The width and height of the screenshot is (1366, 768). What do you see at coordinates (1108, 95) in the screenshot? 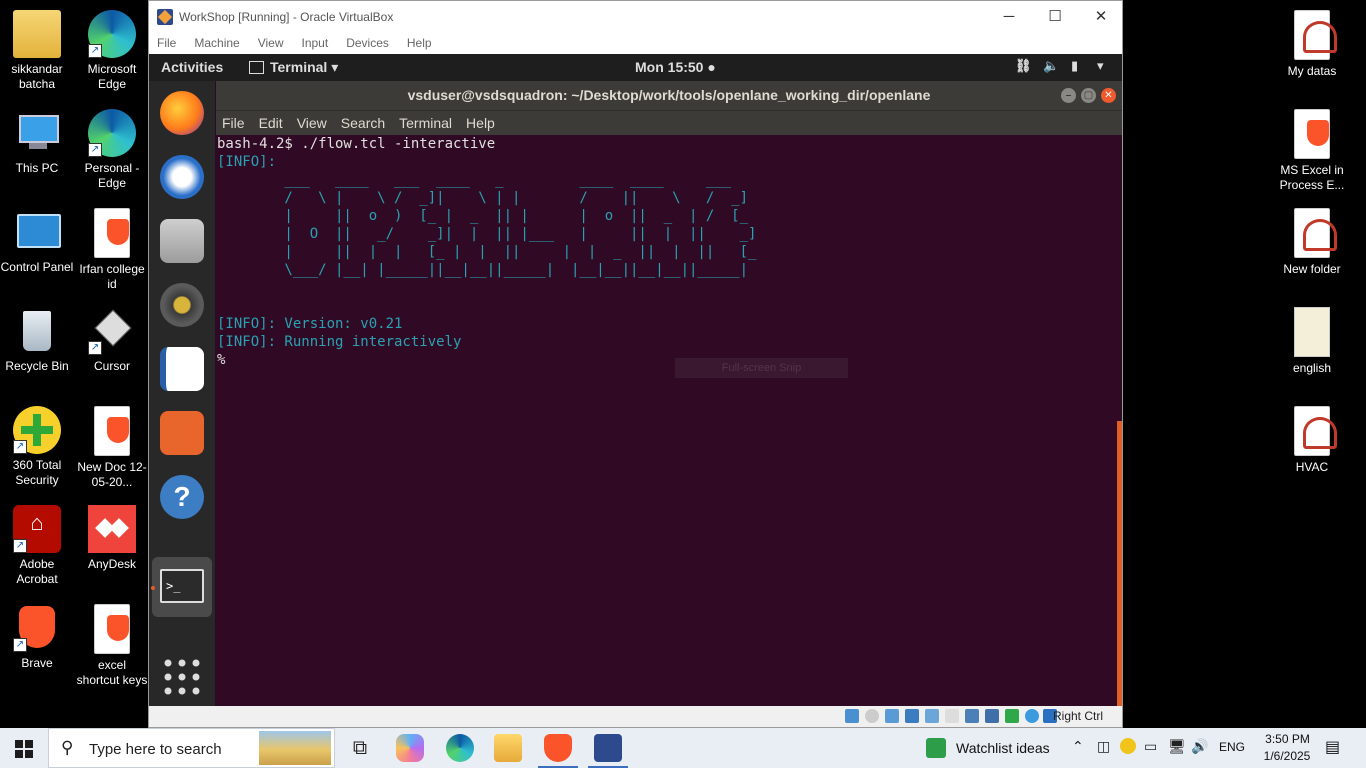
I see `terminal-close-button: ✕` at bounding box center [1108, 95].